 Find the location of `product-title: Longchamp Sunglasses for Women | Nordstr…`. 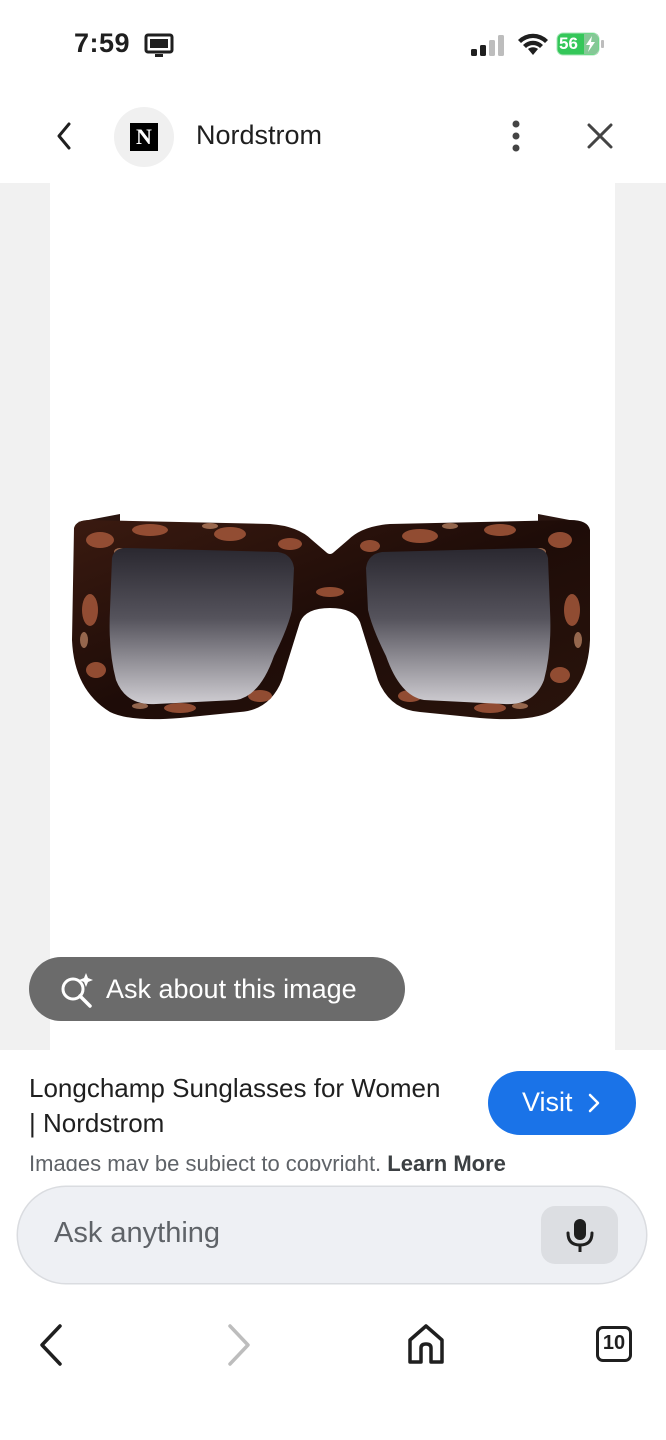

product-title: Longchamp Sunglasses for Women | Nordstr… is located at coordinates (239, 1106).